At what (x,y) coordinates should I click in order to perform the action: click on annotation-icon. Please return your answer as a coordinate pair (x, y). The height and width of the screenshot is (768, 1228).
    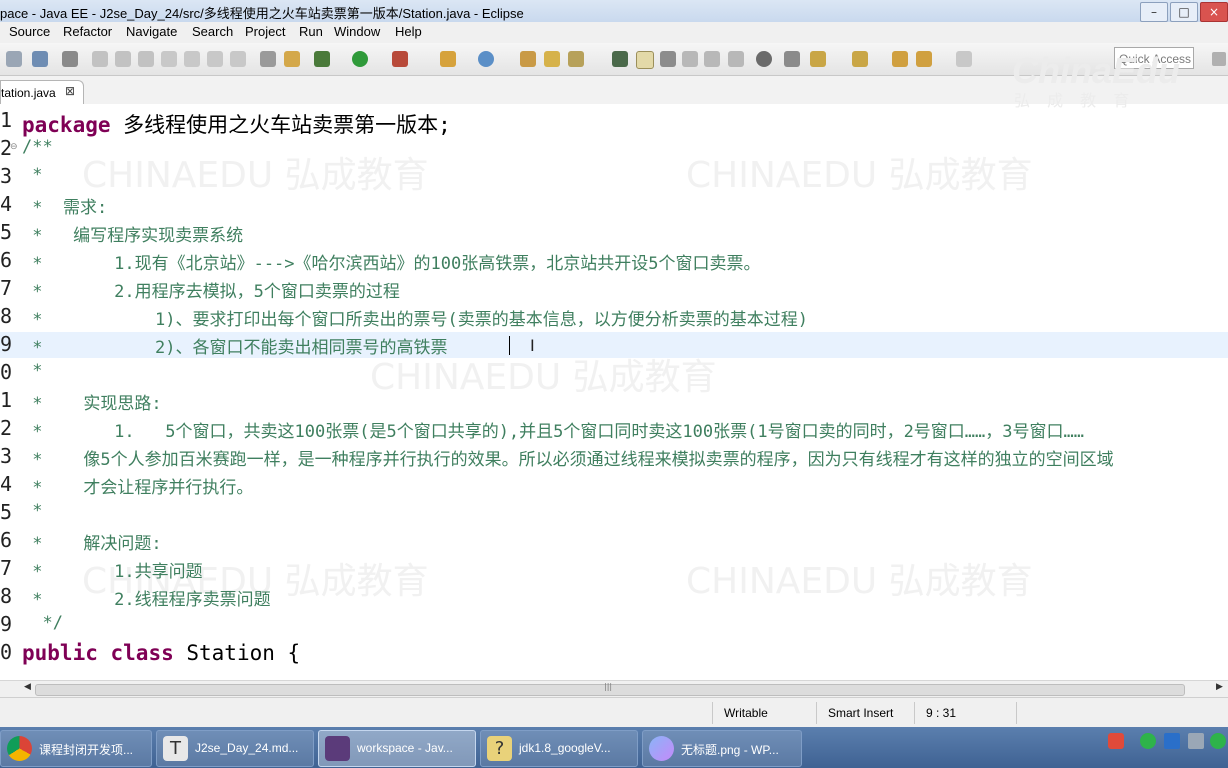
    Looking at the image, I should click on (620, 59).